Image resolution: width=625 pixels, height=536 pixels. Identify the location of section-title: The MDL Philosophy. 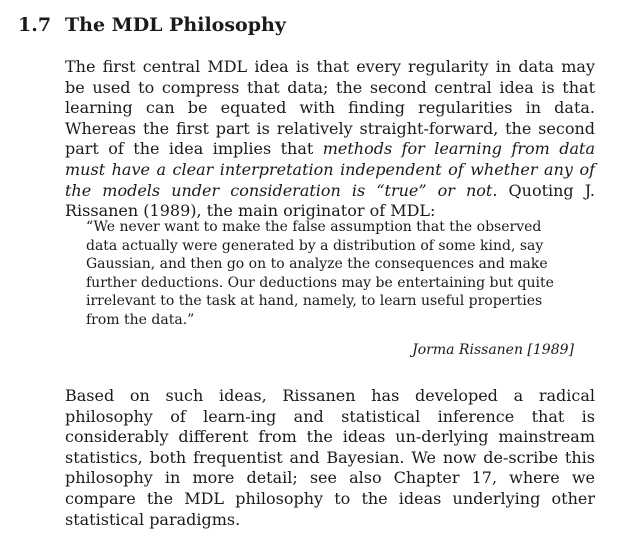
(175, 25).